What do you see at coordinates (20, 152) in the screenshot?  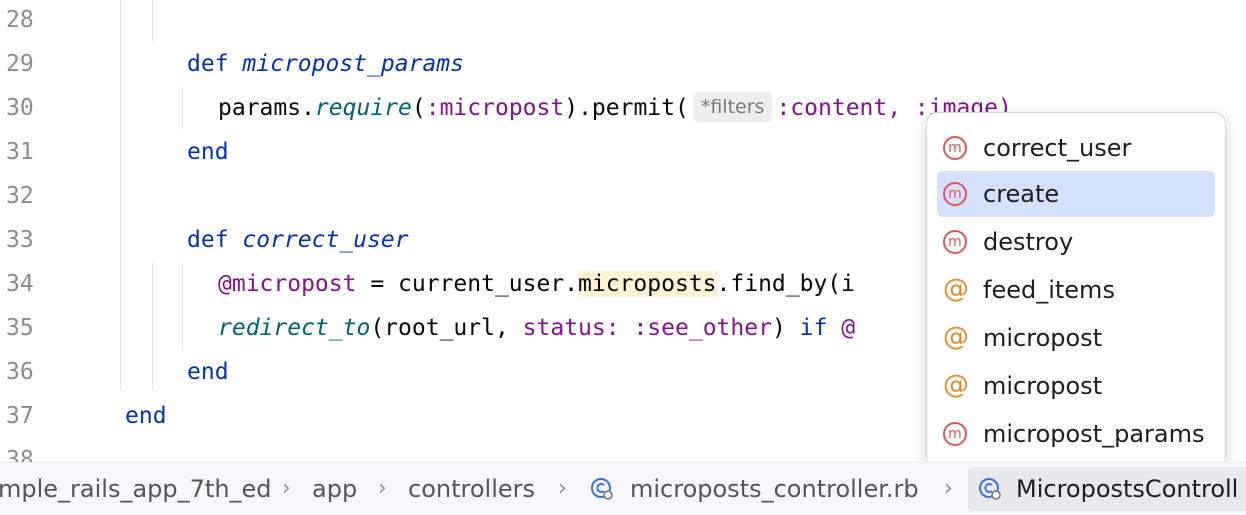 I see `line-number: 31` at bounding box center [20, 152].